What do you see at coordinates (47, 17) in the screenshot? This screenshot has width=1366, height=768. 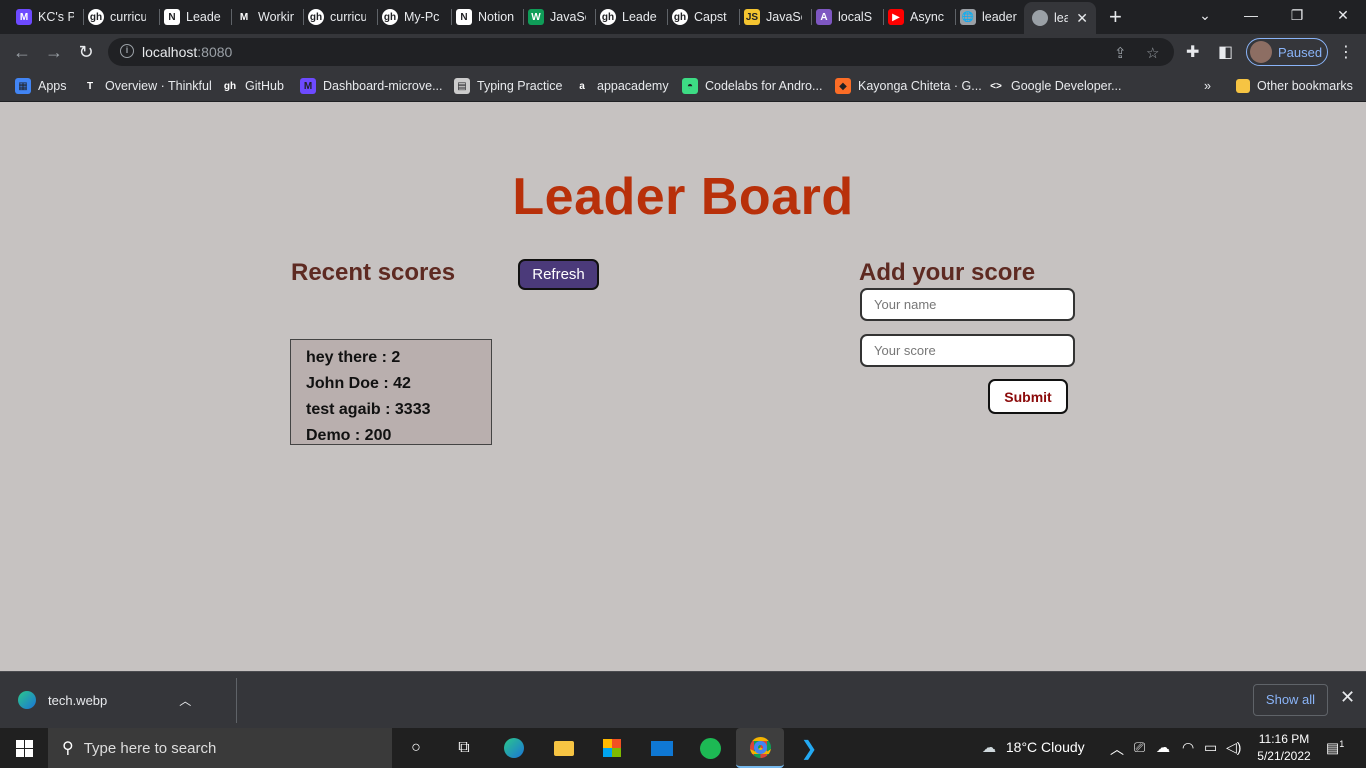 I see `browser-tab: M KC's P` at bounding box center [47, 17].